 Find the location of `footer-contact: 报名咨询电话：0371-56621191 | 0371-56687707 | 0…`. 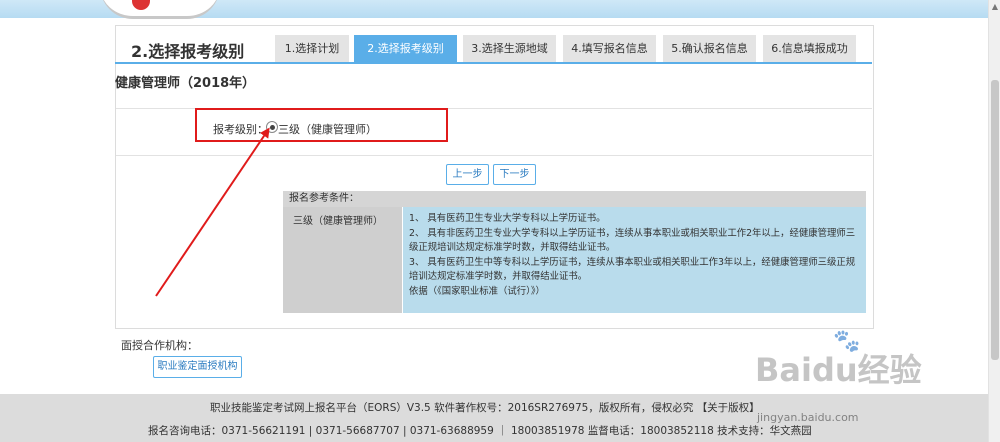

footer-contact: 报名咨询电话：0371-56621191 | 0371-56687707 | 0… is located at coordinates (480, 431).